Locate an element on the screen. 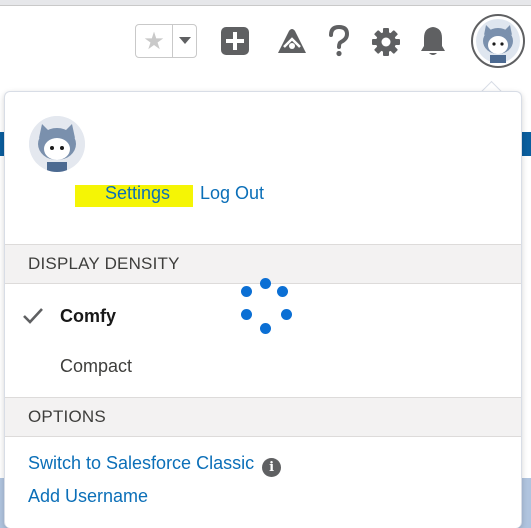 This screenshot has height=528, width=531. setup-button is located at coordinates (386, 42).